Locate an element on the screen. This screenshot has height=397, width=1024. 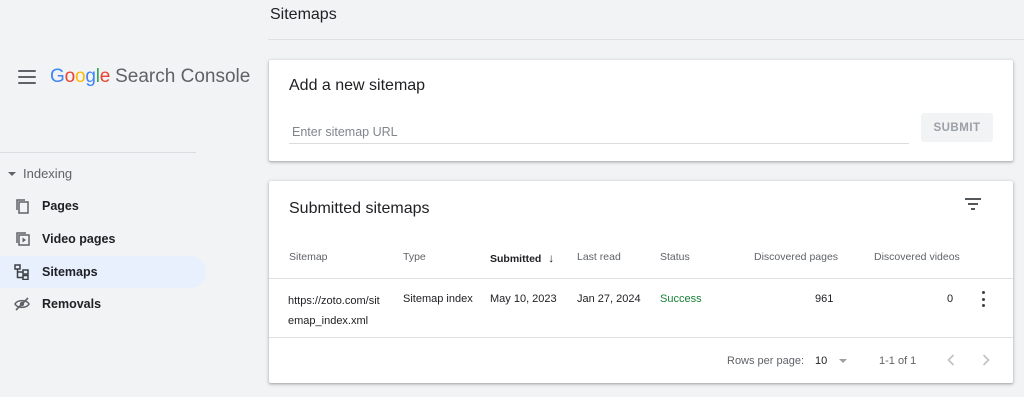
next-page-button is located at coordinates (986, 360).